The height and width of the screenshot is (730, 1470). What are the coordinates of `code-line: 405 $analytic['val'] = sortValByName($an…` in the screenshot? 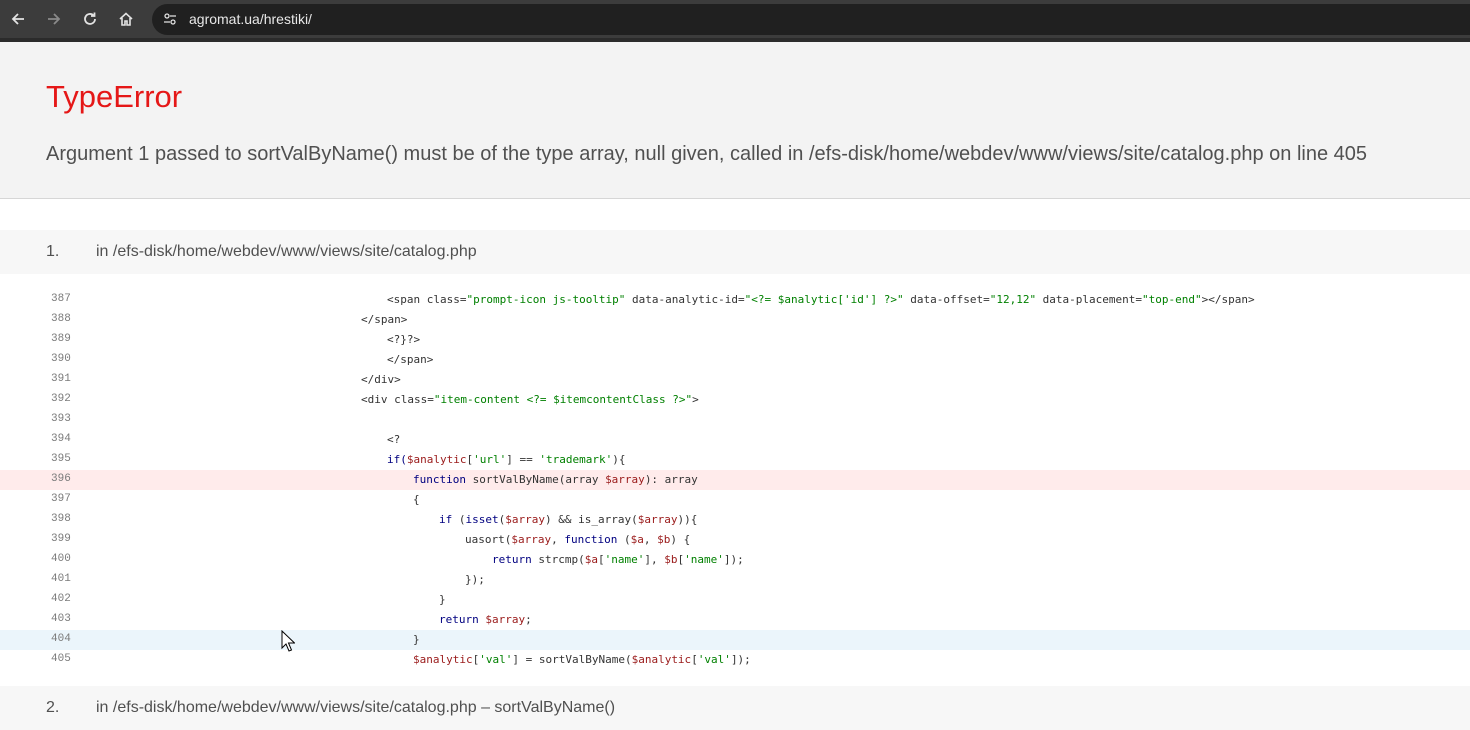 It's located at (735, 660).